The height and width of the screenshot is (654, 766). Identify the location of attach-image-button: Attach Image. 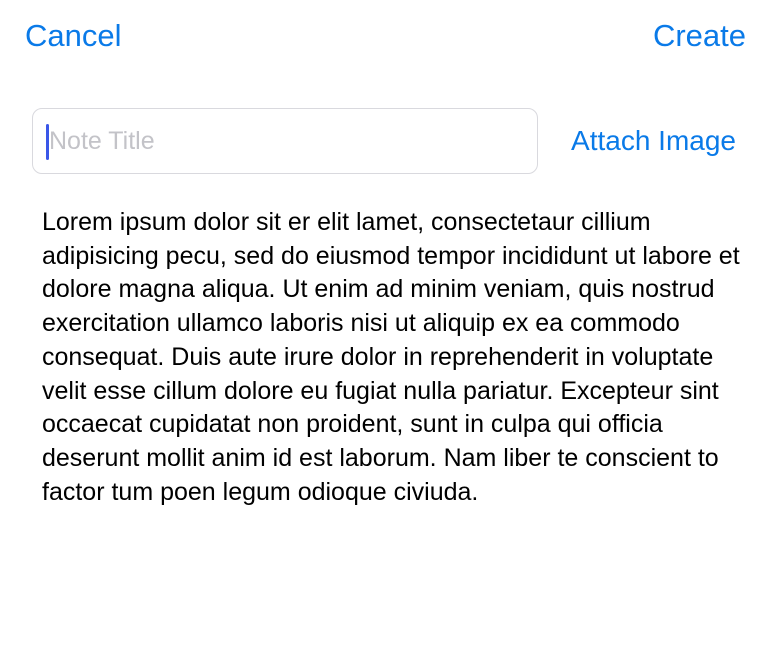
(653, 141).